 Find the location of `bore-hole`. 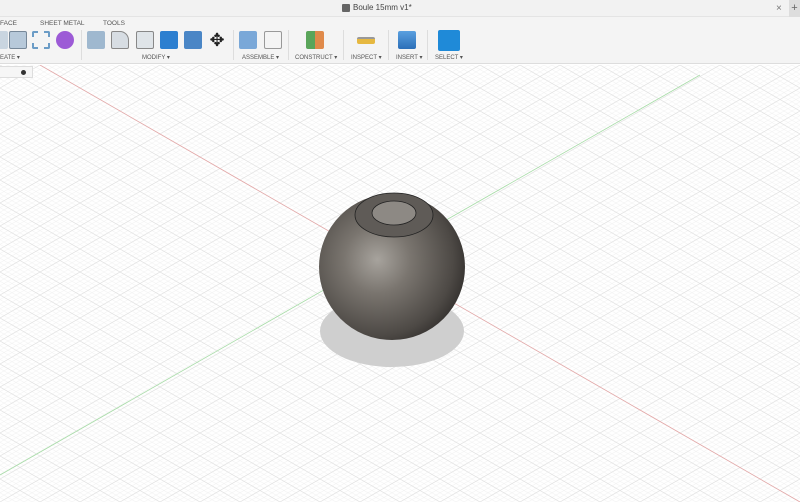

bore-hole is located at coordinates (394, 213).